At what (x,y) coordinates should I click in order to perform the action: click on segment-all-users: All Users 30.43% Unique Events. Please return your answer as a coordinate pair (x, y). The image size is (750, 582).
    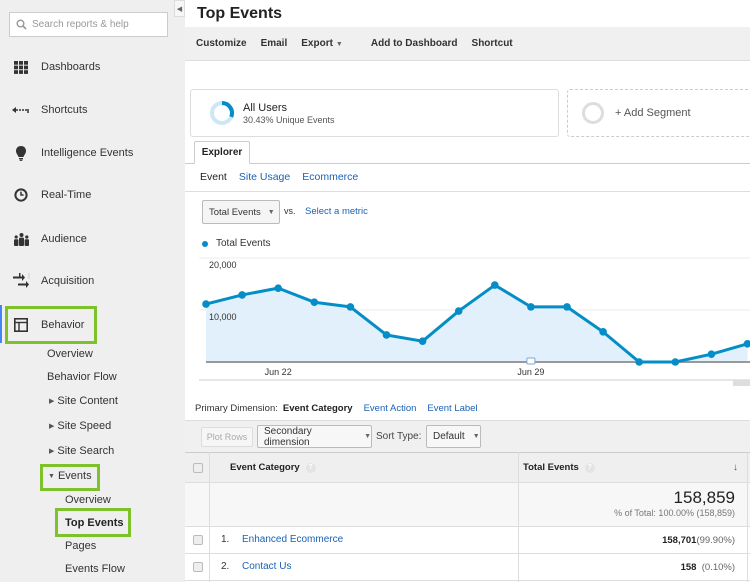
    Looking at the image, I should click on (374, 113).